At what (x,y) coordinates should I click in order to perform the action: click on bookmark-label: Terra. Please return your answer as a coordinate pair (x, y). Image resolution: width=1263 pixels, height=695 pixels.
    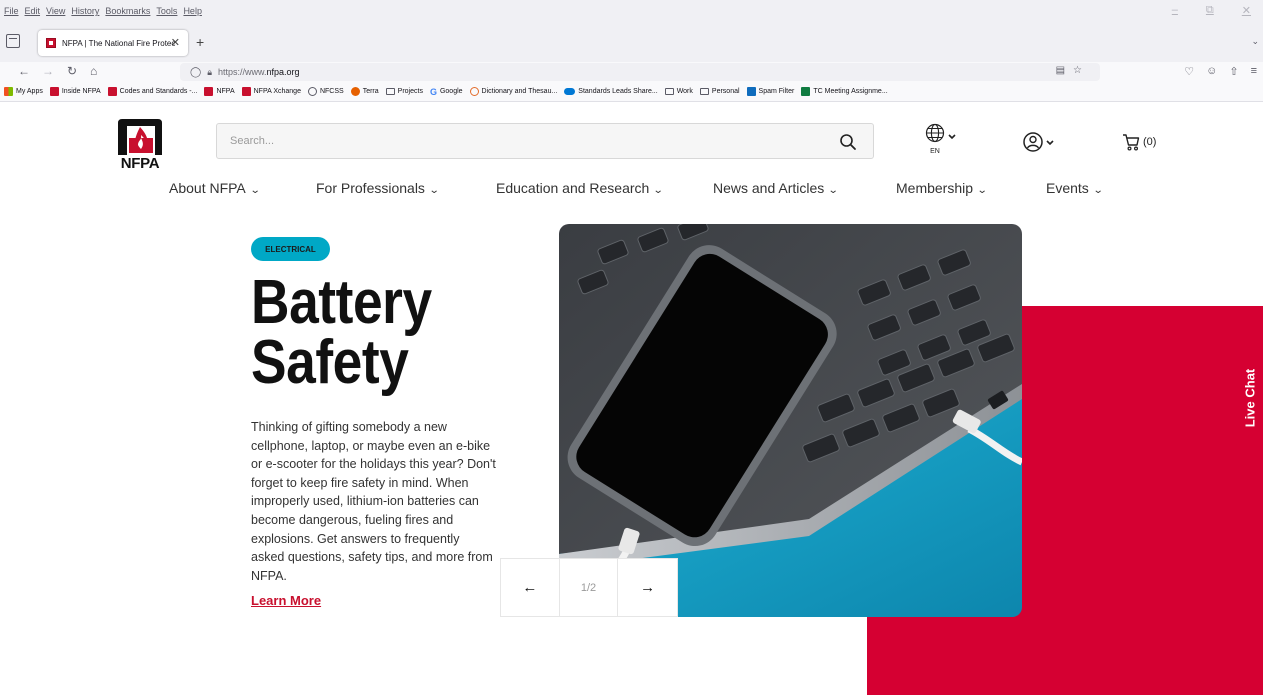
    Looking at the image, I should click on (370, 91).